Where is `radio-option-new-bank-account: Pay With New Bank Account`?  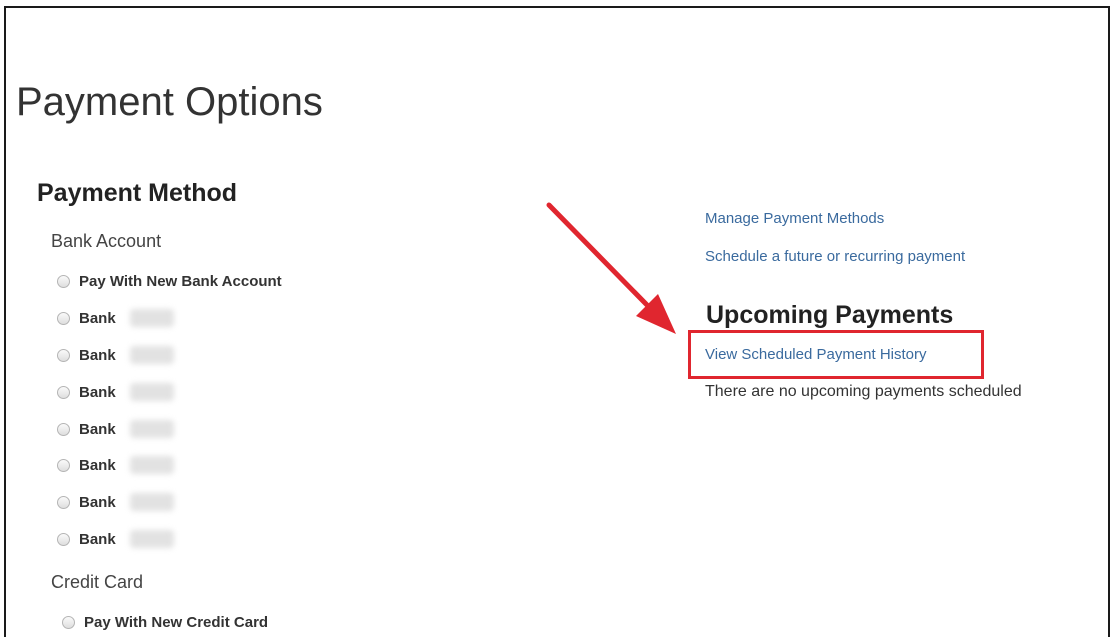
radio-option-new-bank-account: Pay With New Bank Account is located at coordinates (169, 281).